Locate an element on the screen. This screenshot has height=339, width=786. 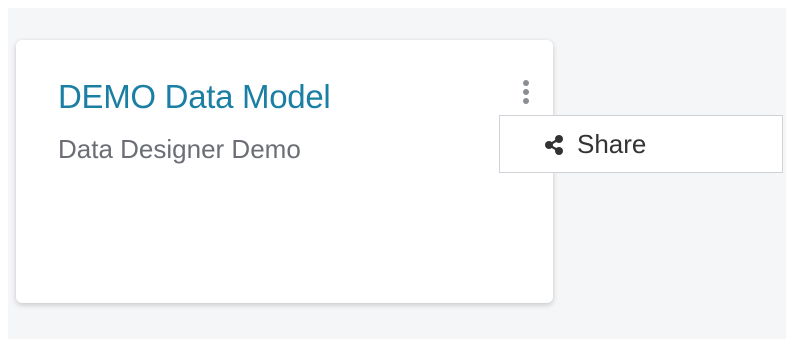
menu-item-label: Share is located at coordinates (612, 144).